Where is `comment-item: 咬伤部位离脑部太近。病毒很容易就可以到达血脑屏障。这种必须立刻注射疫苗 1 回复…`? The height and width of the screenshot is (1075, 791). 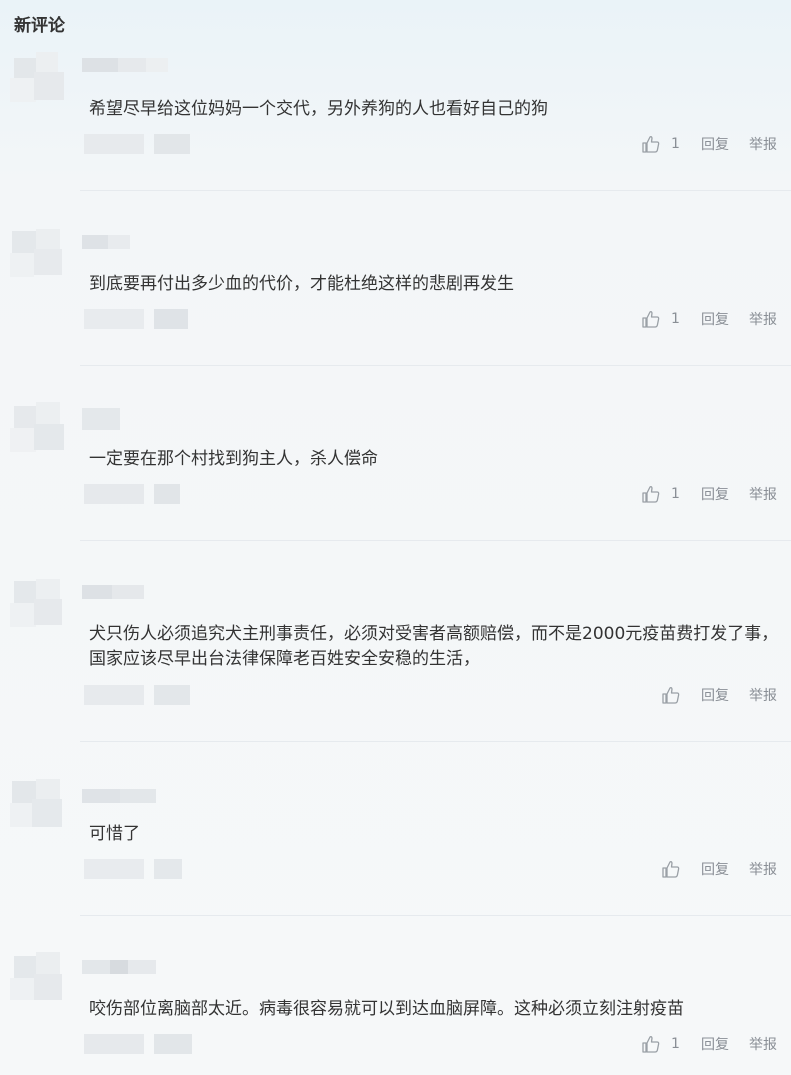 comment-item: 咬伤部位离脑部太近。病毒很容易就可以到达血脑屏障。这种必须立刻注射疫苗 1 回复… is located at coordinates (395, 1010).